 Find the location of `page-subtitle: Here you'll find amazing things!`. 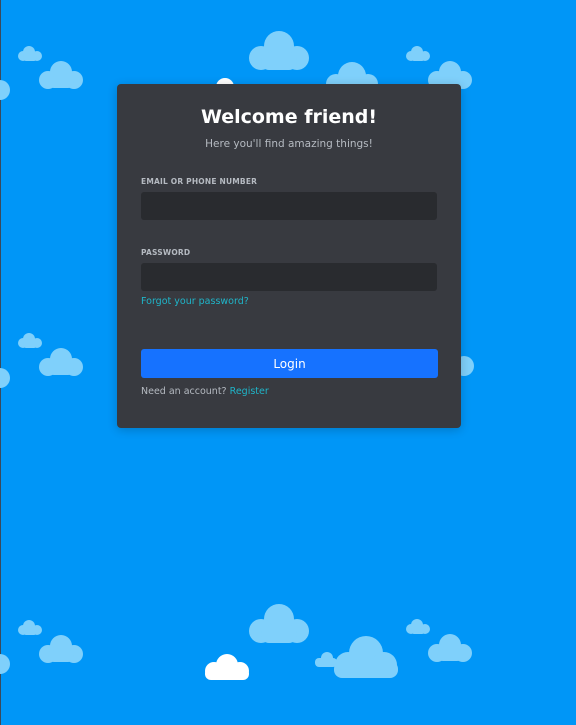

page-subtitle: Here you'll find amazing things! is located at coordinates (289, 144).